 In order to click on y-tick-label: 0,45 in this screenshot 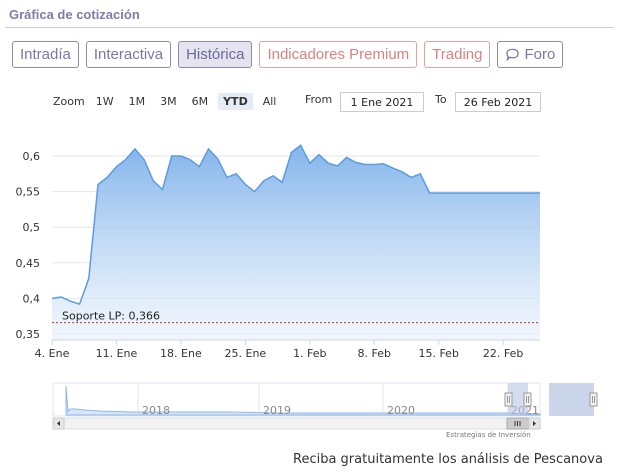, I will do `click(28, 263)`.